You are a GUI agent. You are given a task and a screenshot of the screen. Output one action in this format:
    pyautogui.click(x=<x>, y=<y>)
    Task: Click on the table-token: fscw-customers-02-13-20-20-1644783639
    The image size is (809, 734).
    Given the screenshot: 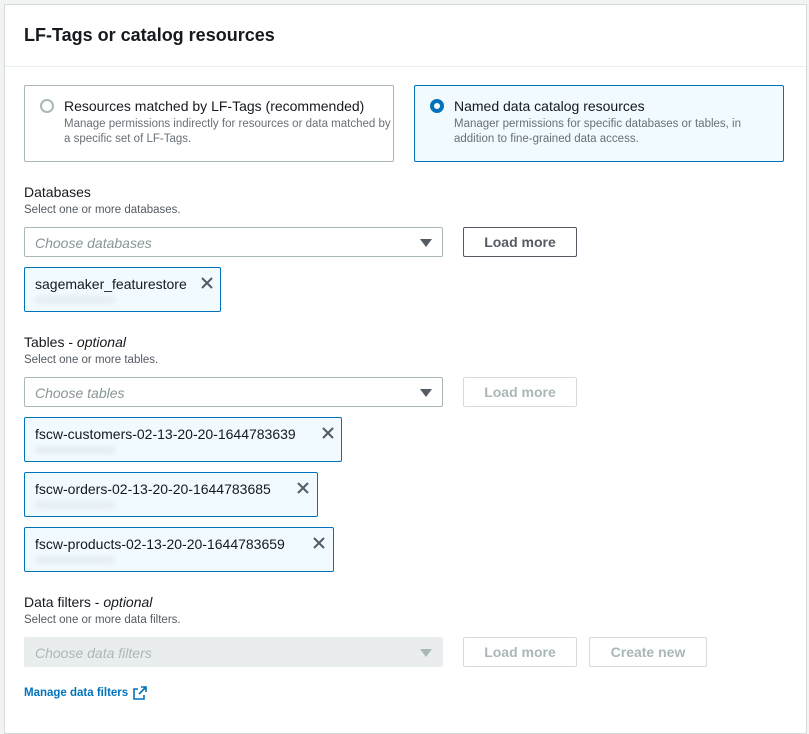 What is the action you would take?
    pyautogui.click(x=183, y=439)
    